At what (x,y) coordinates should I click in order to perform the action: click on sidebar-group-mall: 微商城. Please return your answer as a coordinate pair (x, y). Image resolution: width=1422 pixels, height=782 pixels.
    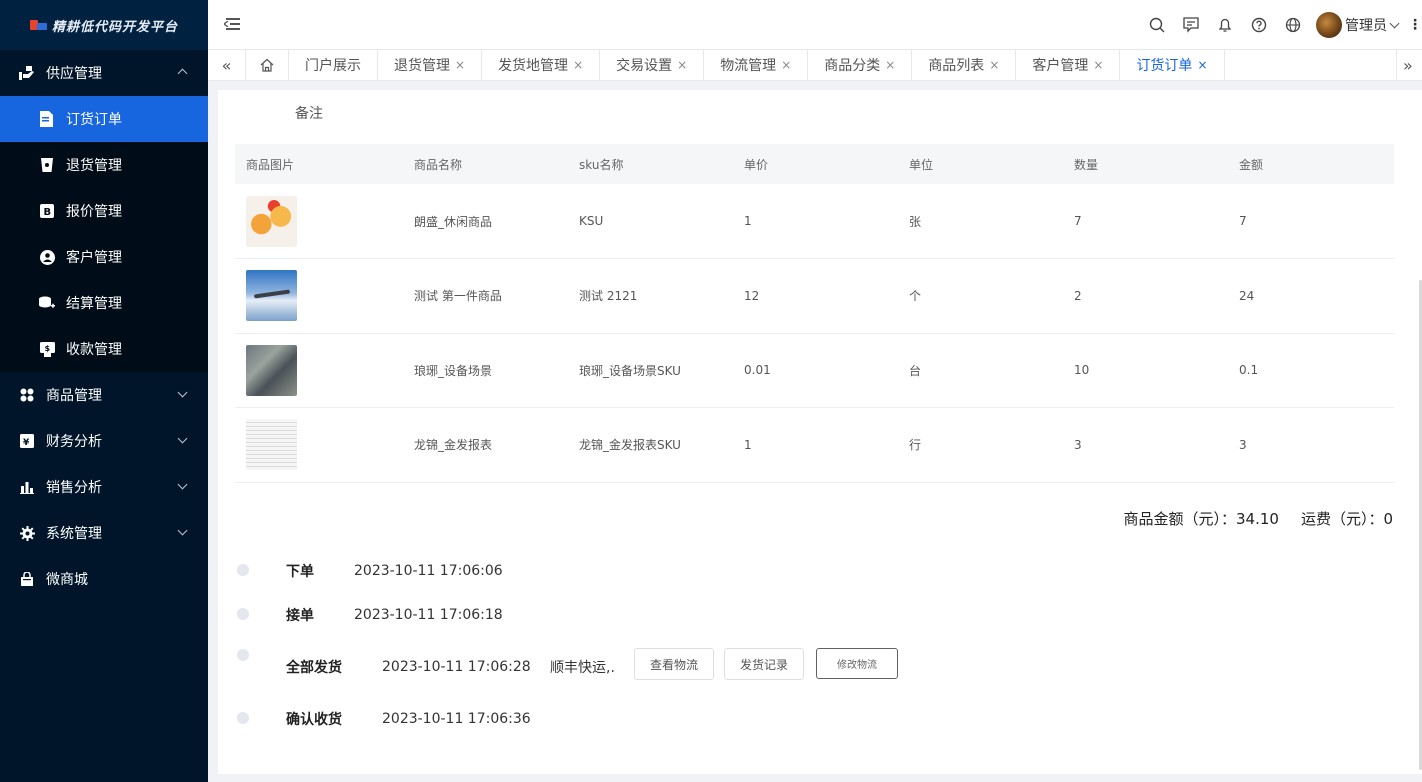
    Looking at the image, I should click on (104, 579).